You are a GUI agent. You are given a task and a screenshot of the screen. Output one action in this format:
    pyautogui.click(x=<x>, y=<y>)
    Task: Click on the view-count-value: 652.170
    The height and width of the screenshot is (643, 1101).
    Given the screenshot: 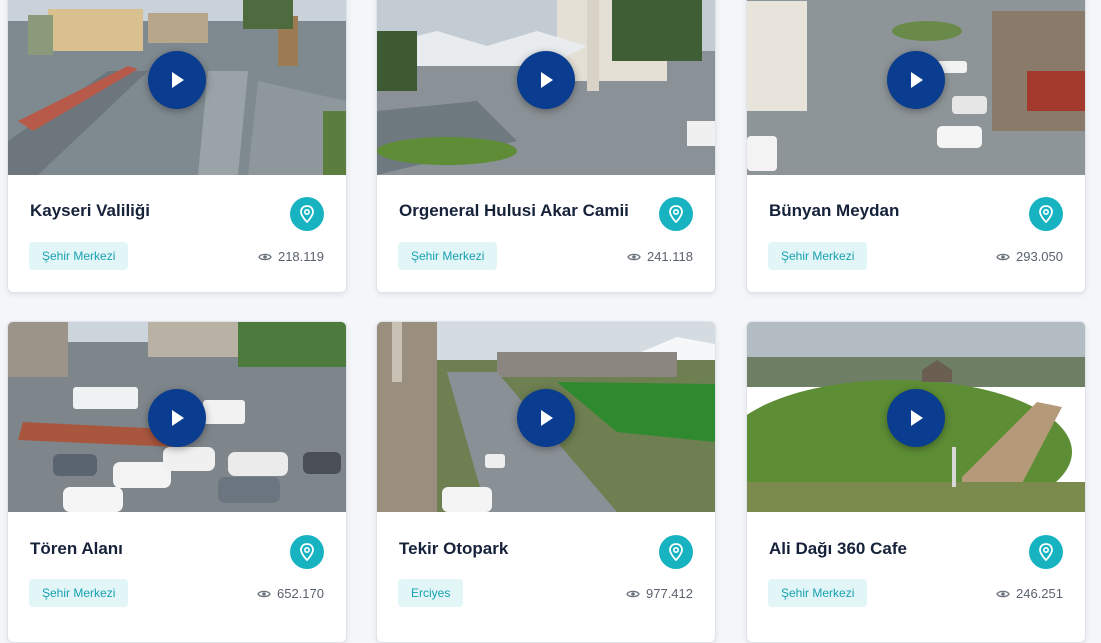 What is the action you would take?
    pyautogui.click(x=300, y=593)
    